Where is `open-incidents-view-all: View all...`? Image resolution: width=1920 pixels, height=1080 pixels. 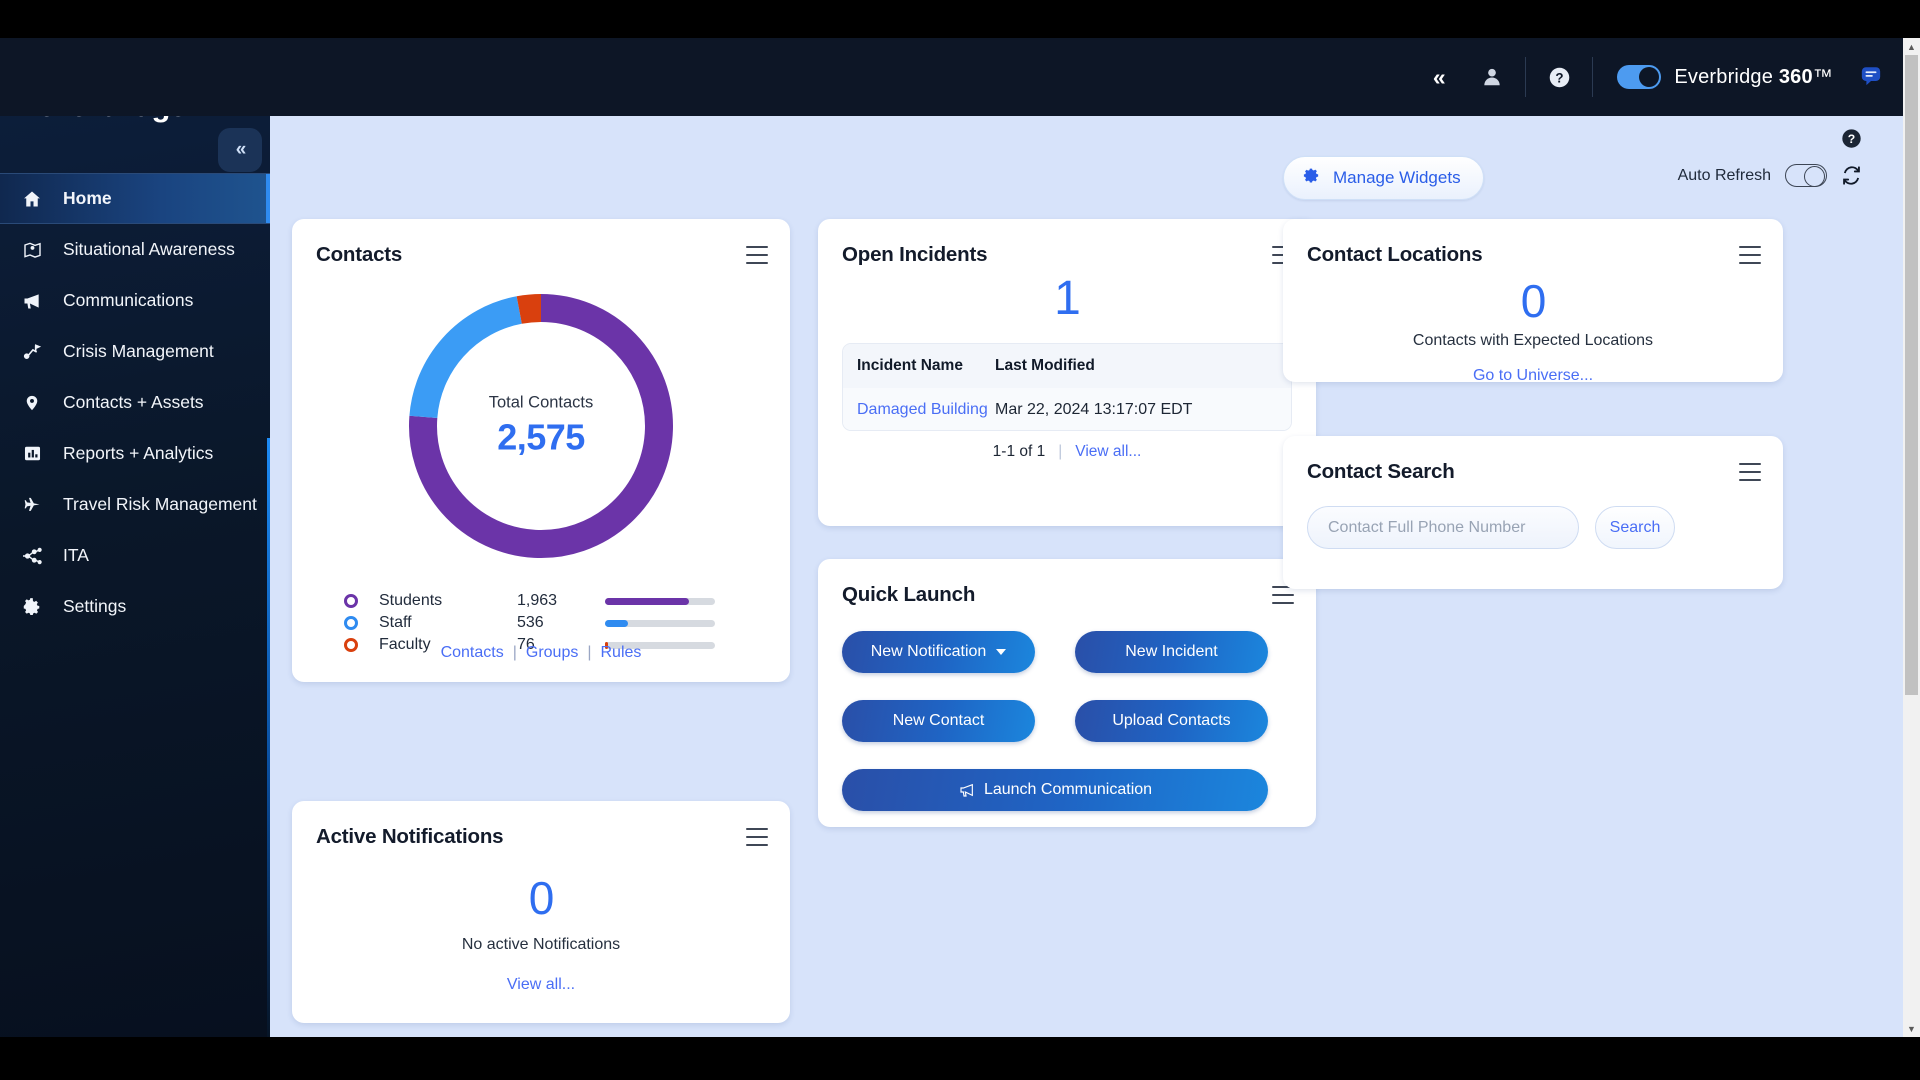 open-incidents-view-all: View all... is located at coordinates (1108, 451).